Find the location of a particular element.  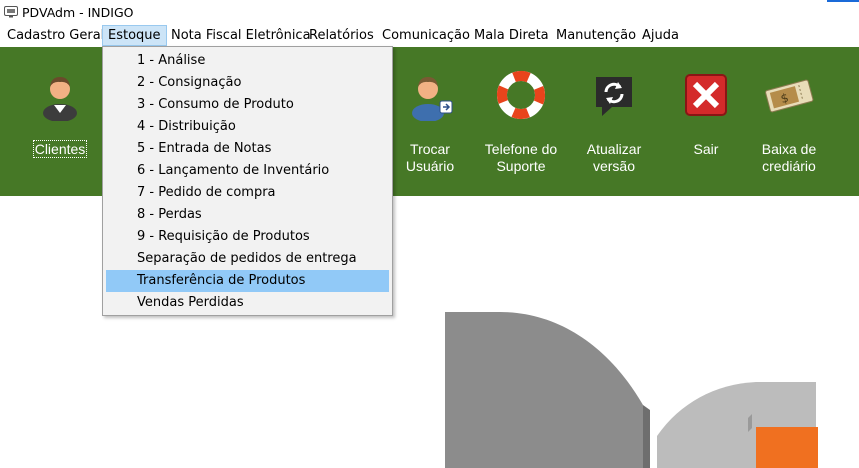

indigo-logo is located at coordinates (631, 390).